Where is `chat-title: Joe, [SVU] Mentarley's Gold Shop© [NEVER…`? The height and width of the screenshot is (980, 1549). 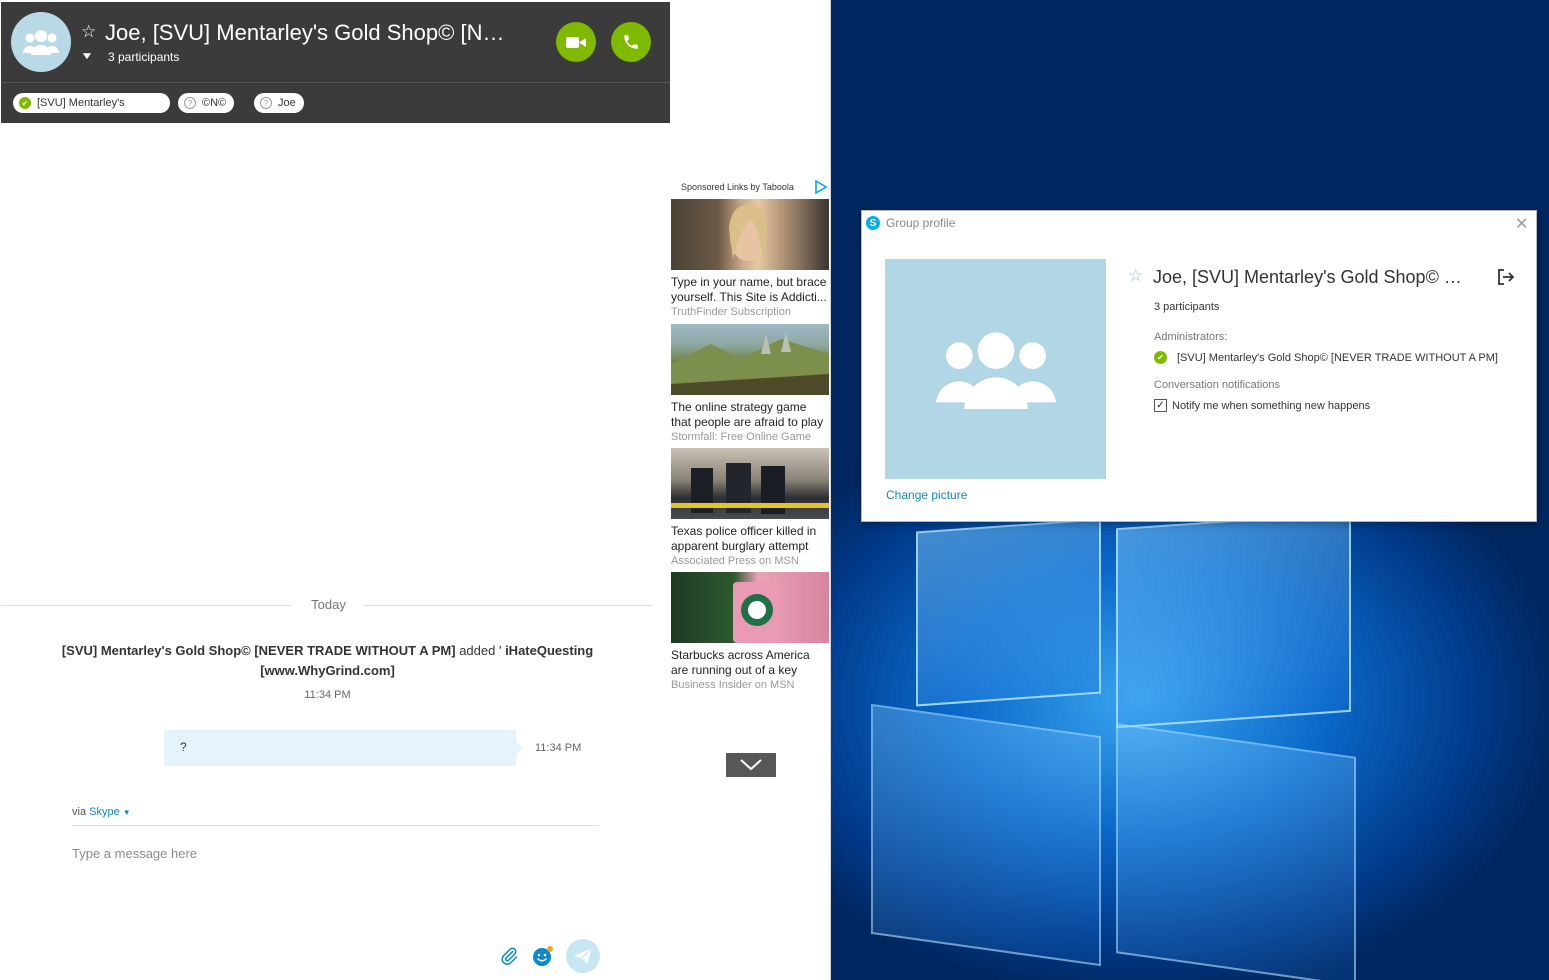
chat-title: Joe, [SVU] Mentarley's Gold Shop© [NEVER… is located at coordinates (305, 32).